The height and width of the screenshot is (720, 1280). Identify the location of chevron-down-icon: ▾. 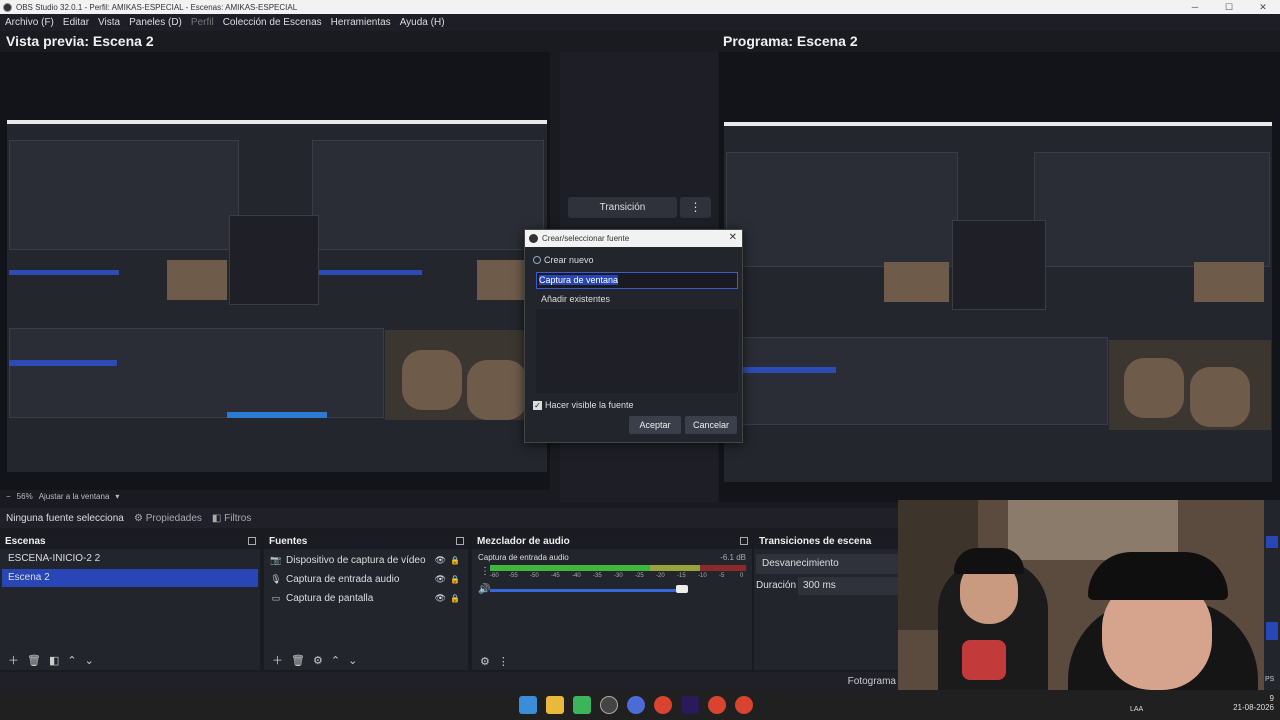
(117, 496).